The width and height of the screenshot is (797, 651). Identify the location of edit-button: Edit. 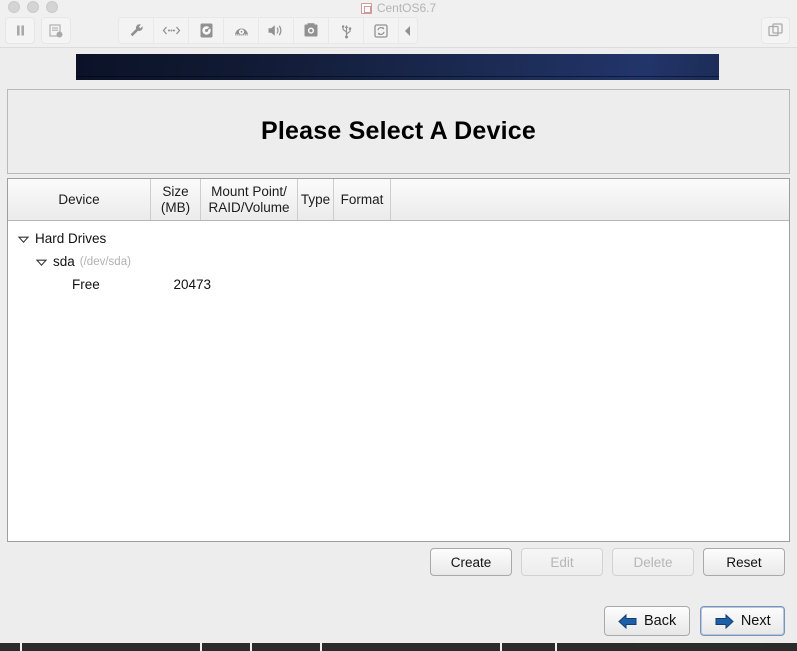
(562, 562).